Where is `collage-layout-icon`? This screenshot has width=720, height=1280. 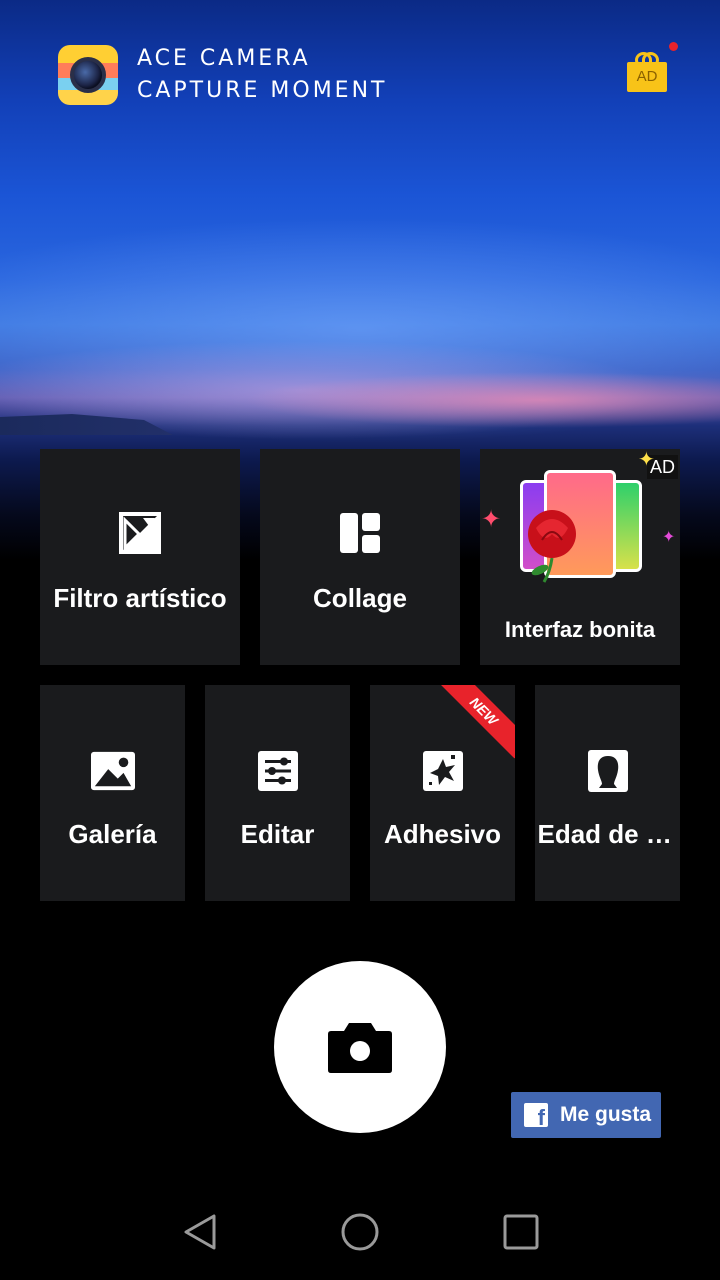
collage-layout-icon is located at coordinates (360, 533).